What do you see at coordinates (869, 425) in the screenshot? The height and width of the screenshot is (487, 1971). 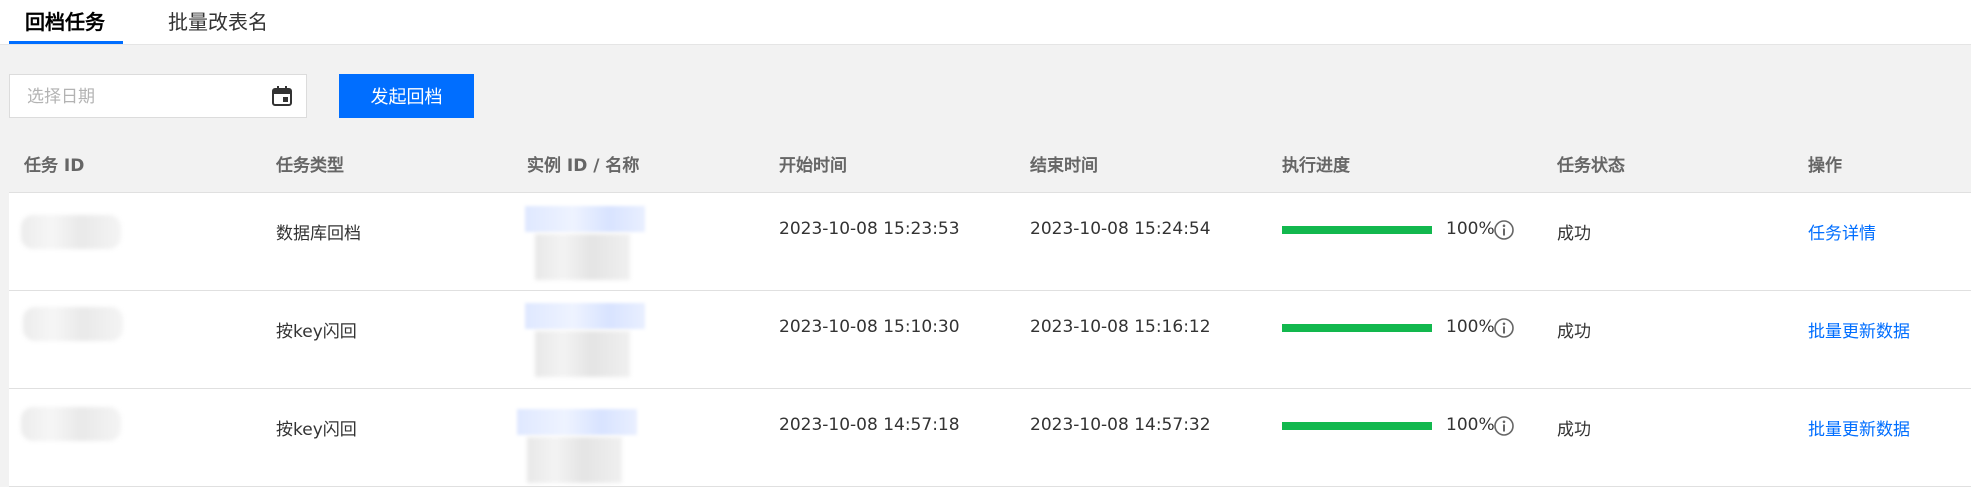 I see `start-time: 2023-10-08 14:57:18` at bounding box center [869, 425].